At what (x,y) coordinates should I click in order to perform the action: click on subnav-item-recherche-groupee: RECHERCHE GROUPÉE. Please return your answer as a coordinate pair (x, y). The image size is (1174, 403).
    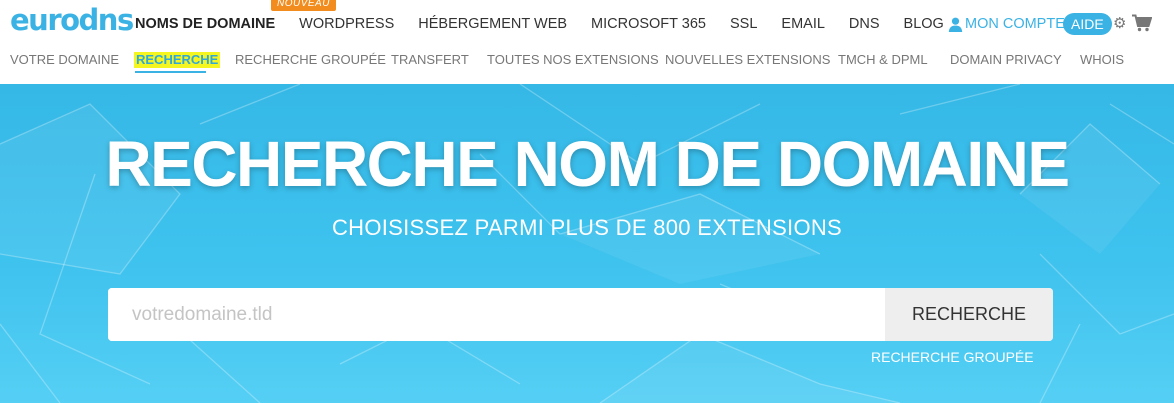
    Looking at the image, I should click on (310, 60).